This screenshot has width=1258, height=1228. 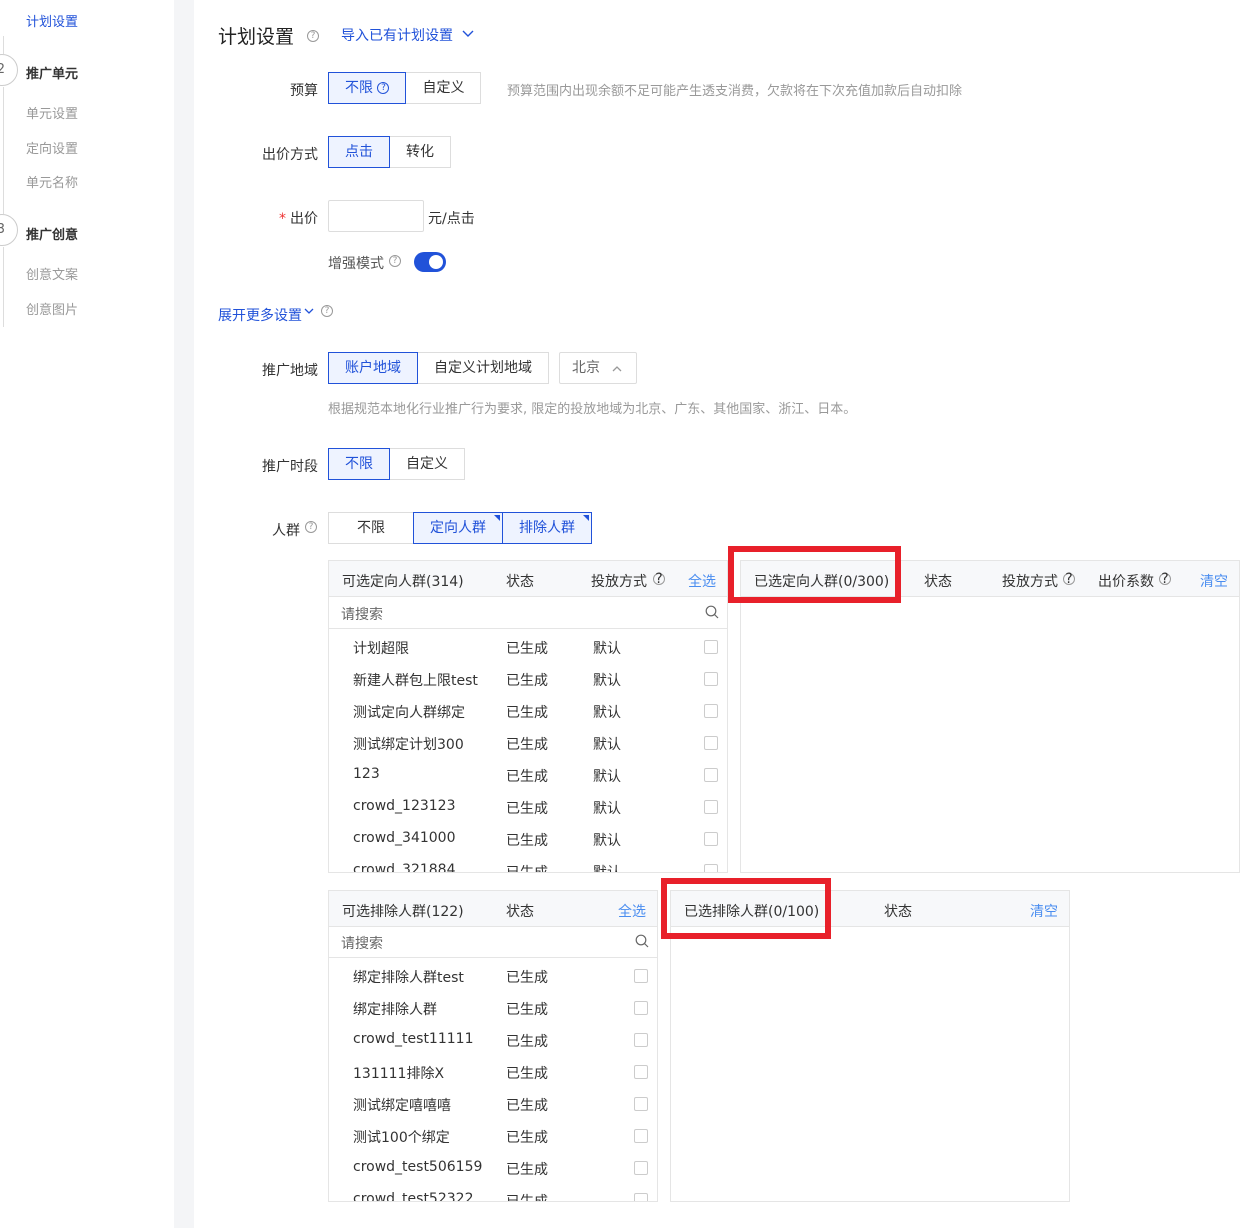 I want to click on list-item: crowd_test506159 已生成, so click(x=493, y=1167).